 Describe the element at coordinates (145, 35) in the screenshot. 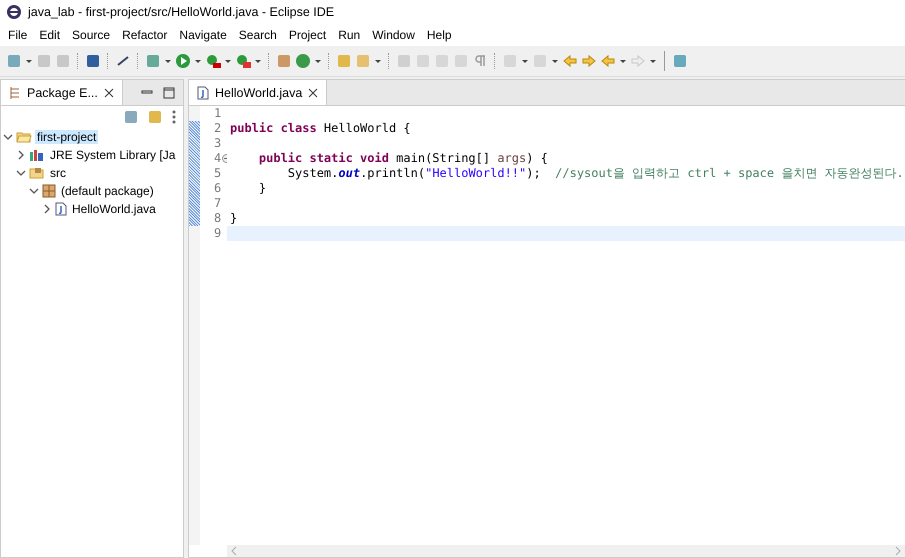

I see `menu-item: Refactor` at that location.